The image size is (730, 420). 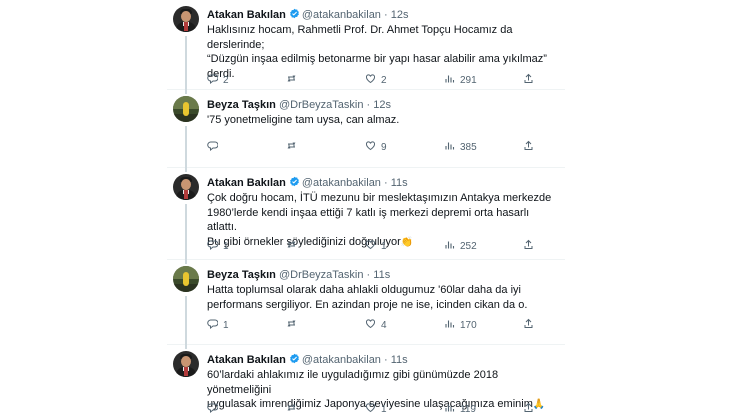 What do you see at coordinates (384, 80) in the screenshot?
I see `likes-count: 2` at bounding box center [384, 80].